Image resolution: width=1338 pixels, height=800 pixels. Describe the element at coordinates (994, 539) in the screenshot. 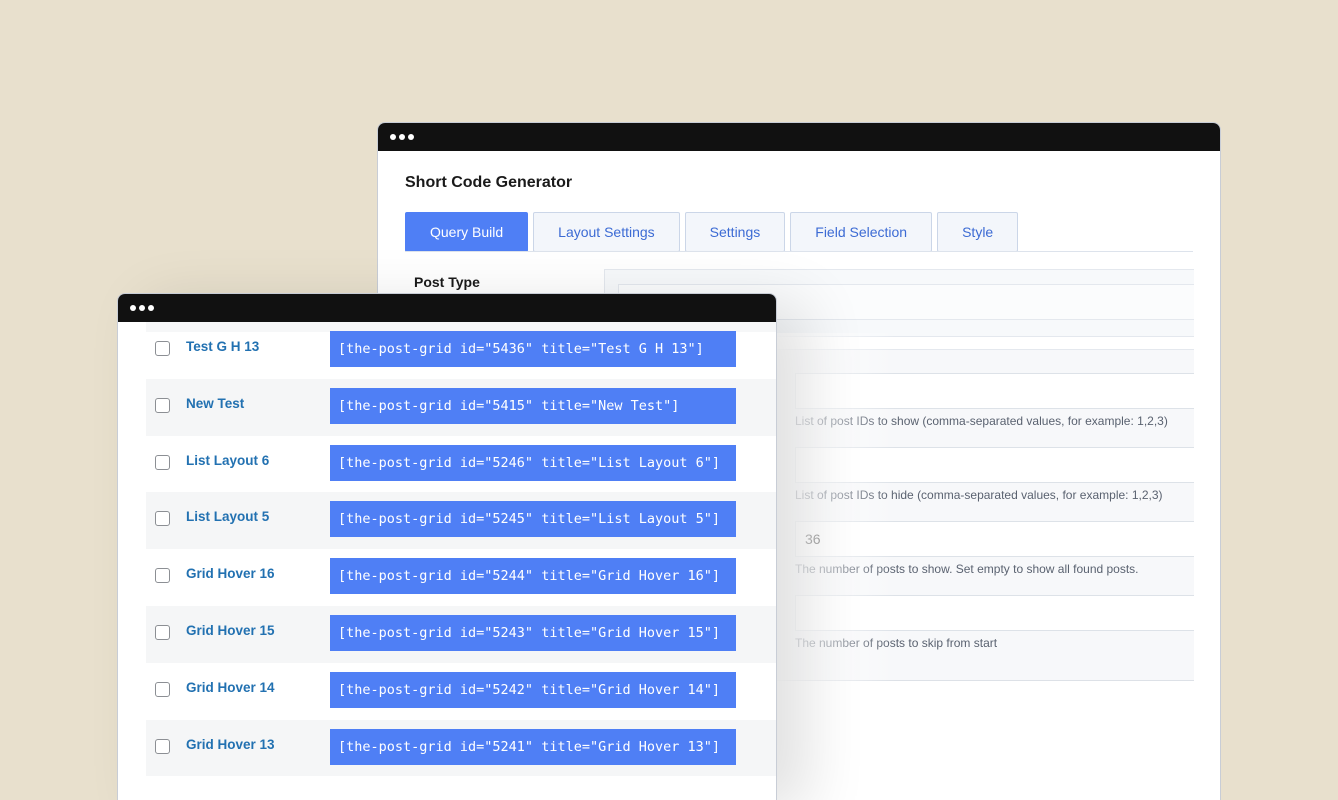

I see `posts-limit-input: 36` at that location.